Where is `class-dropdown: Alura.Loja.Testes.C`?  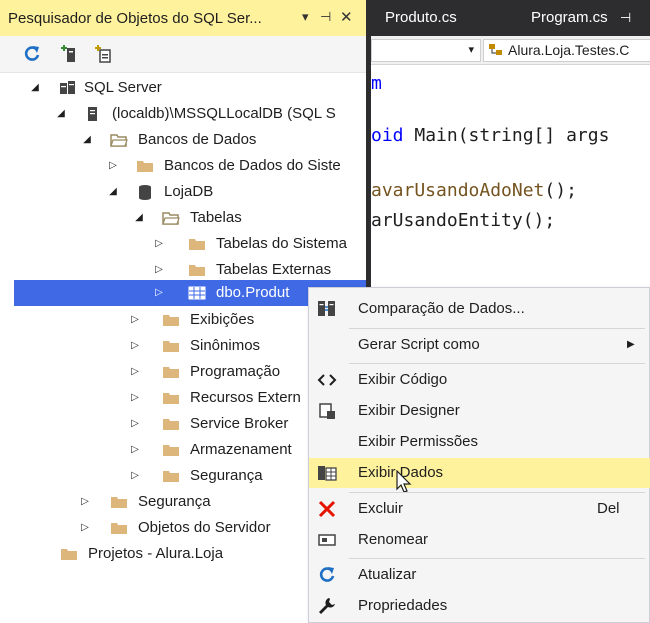 class-dropdown: Alura.Loja.Testes.C is located at coordinates (566, 50).